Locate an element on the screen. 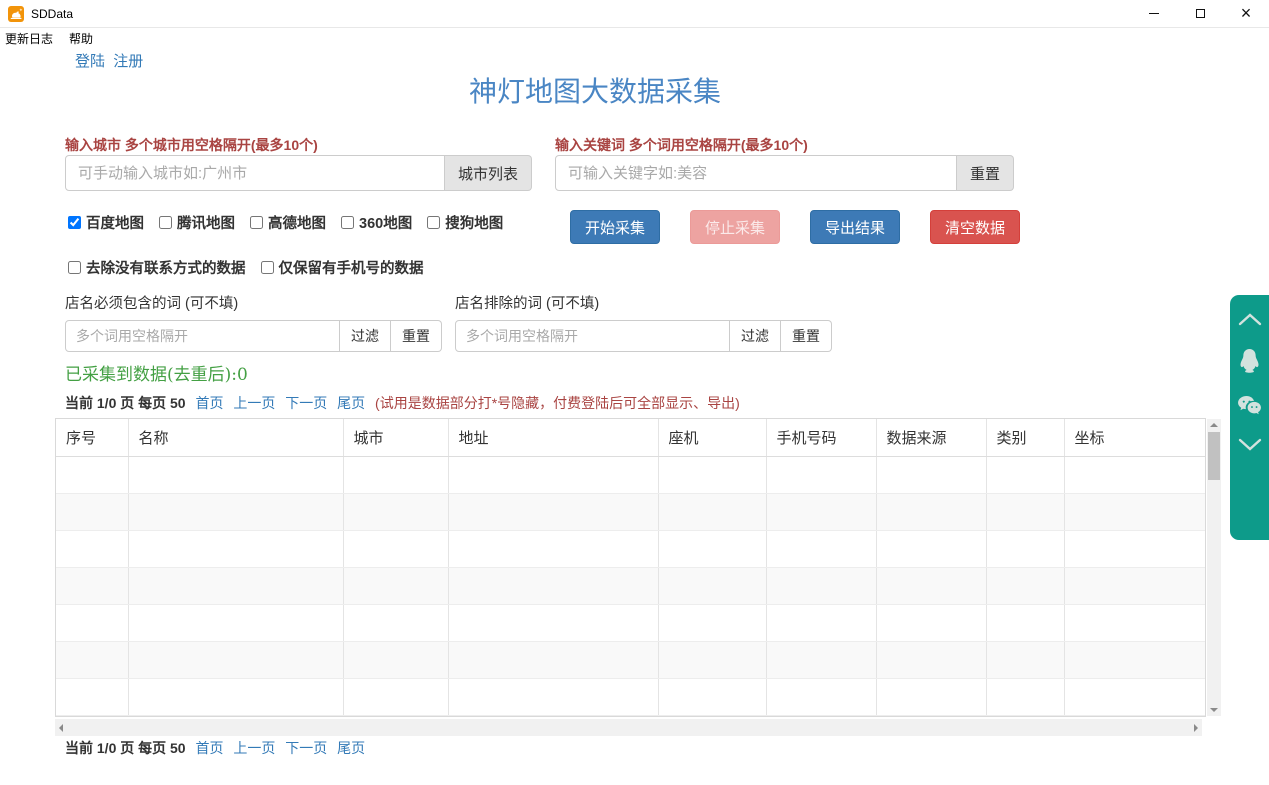 The height and width of the screenshot is (785, 1269). close-button: × is located at coordinates (1246, 14).